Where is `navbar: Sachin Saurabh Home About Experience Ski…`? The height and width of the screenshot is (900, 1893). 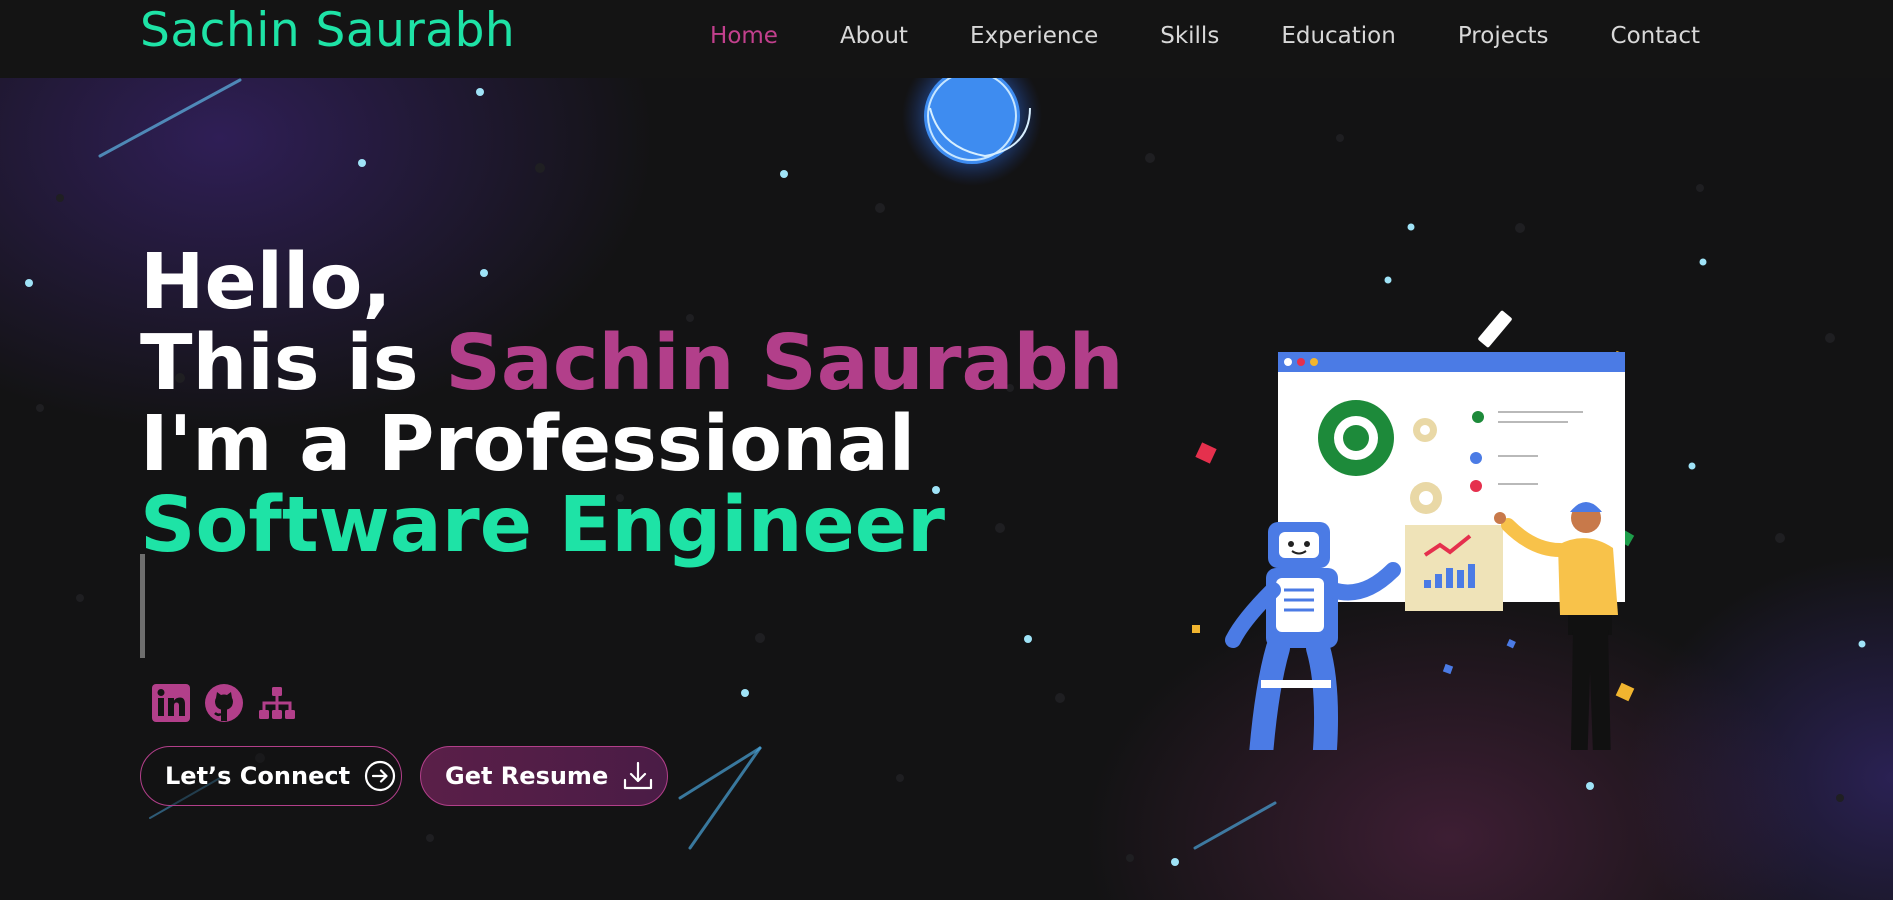 navbar: Sachin Saurabh Home About Experience Ski… is located at coordinates (946, 39).